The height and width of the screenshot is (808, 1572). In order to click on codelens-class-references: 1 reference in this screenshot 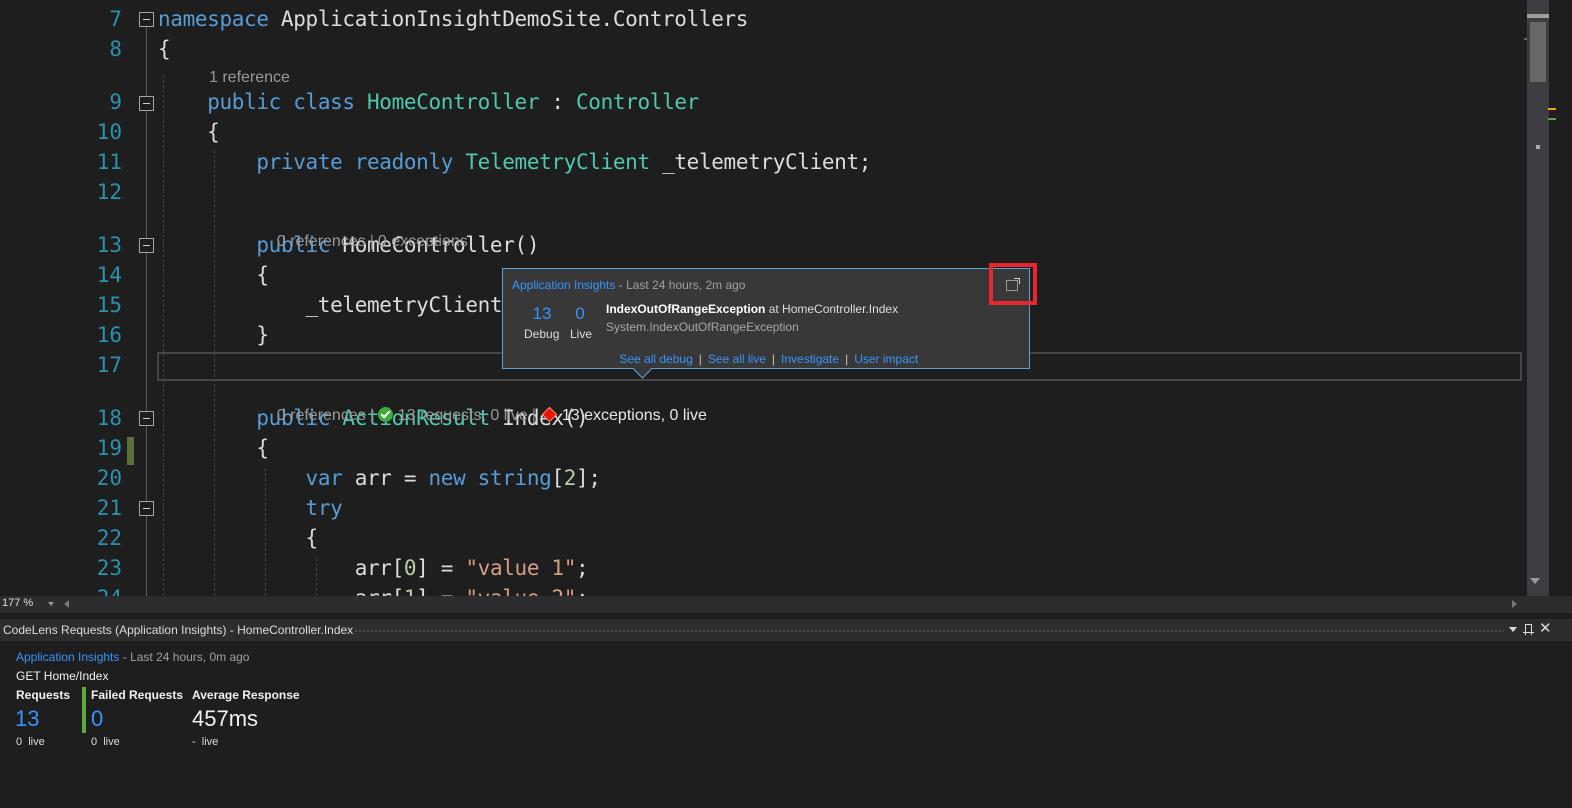, I will do `click(249, 78)`.